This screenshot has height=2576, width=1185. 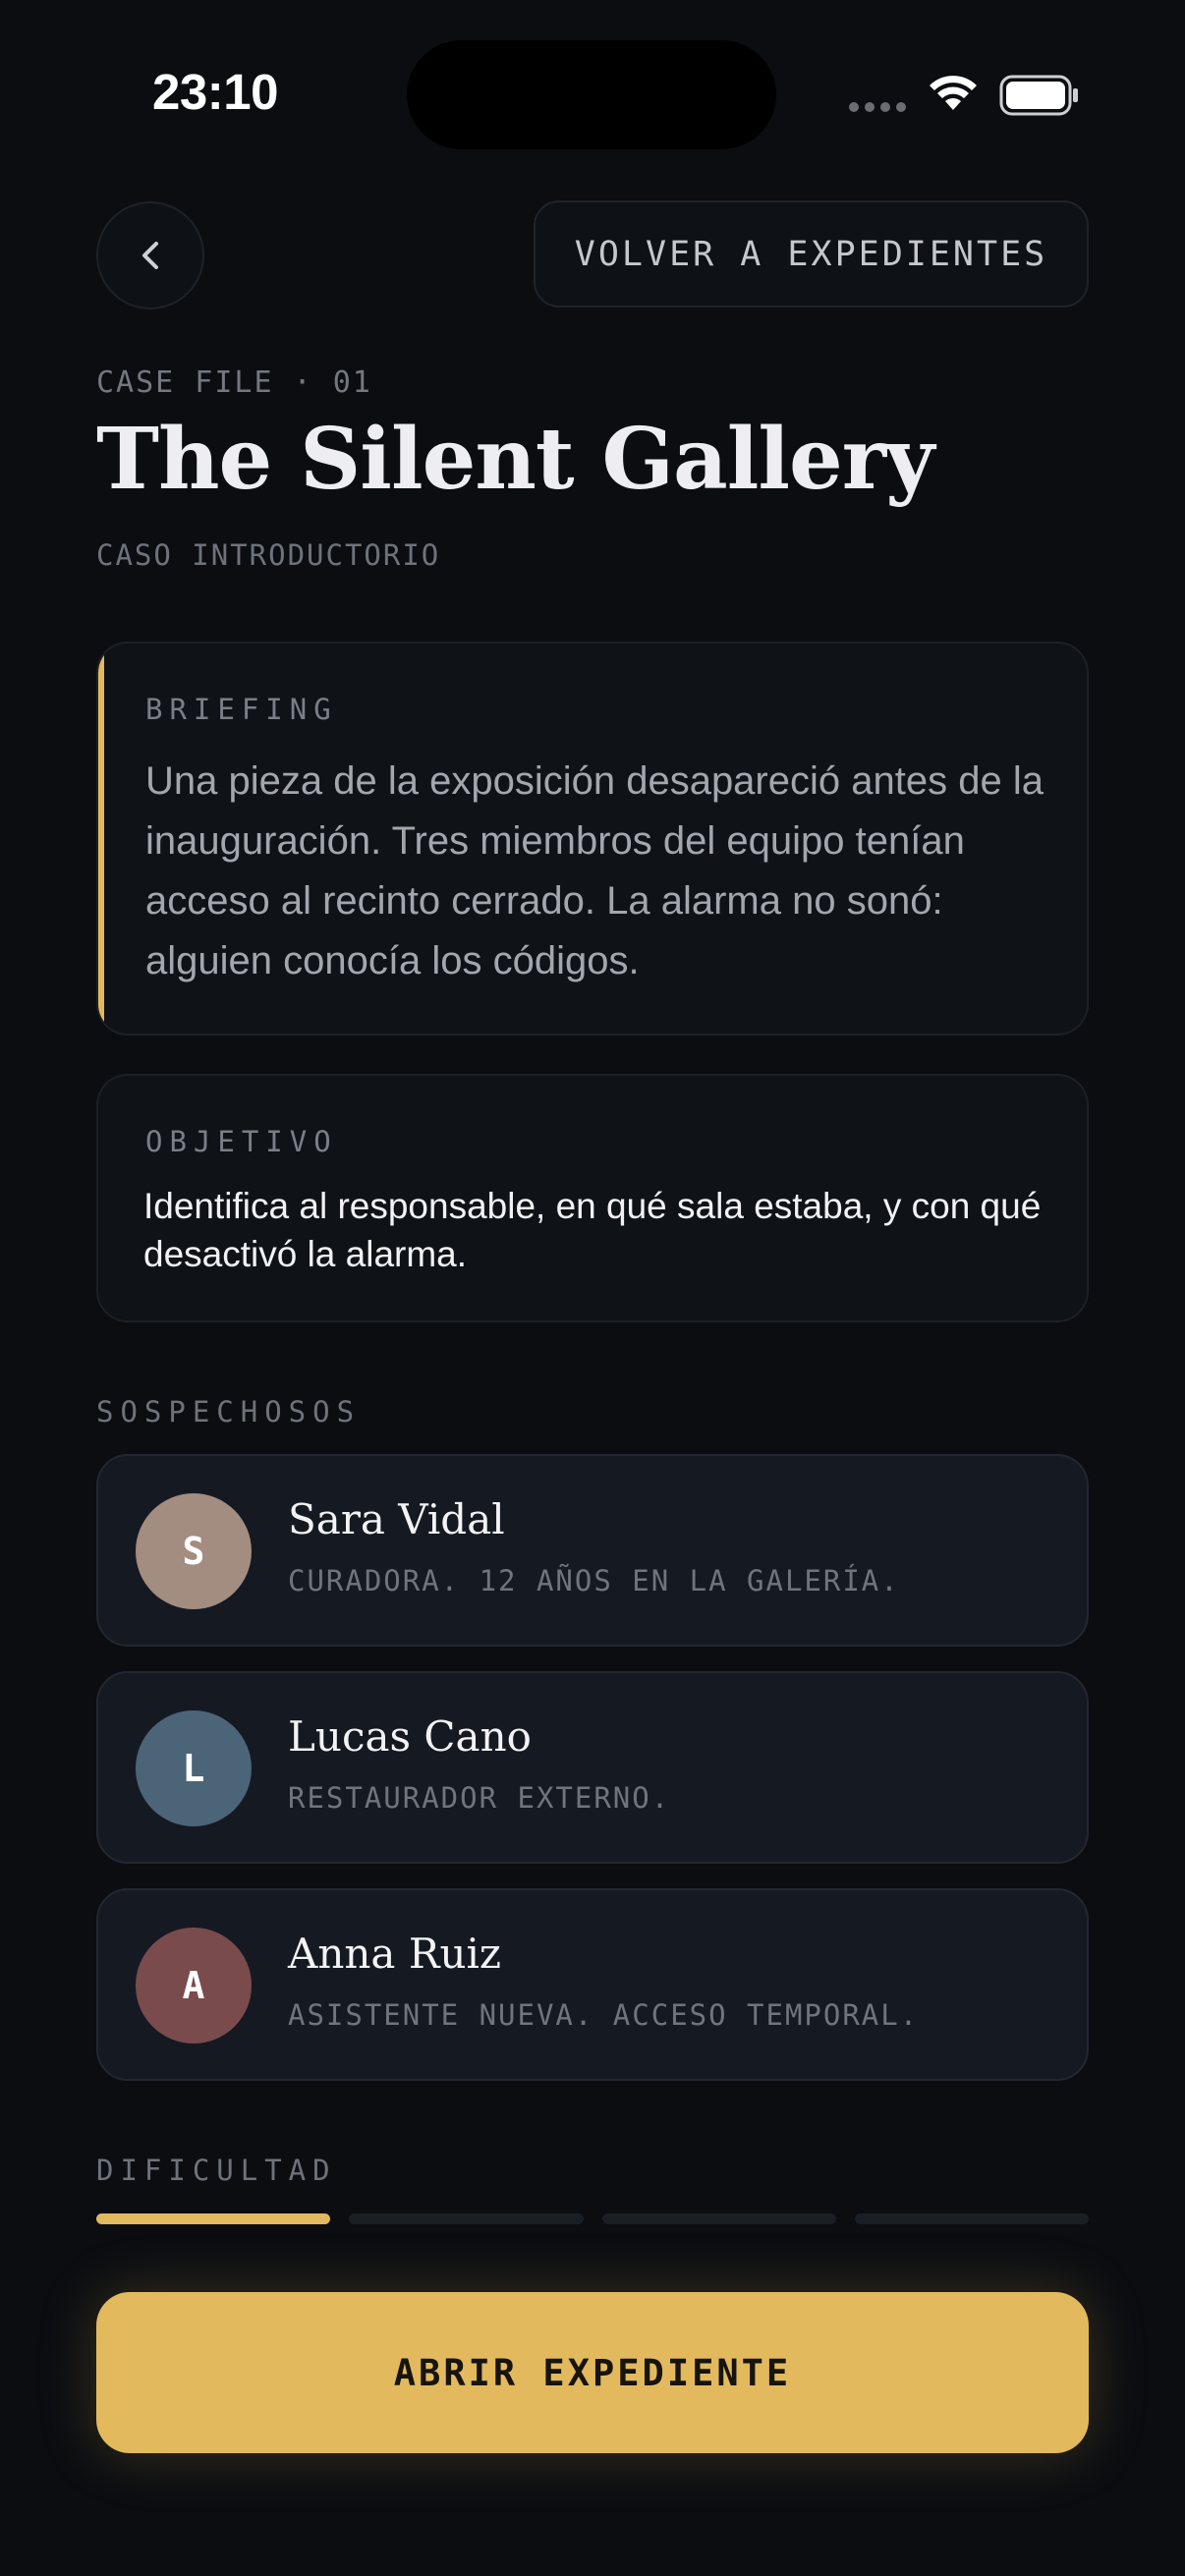 I want to click on case-file-eyebrow: CASE FILE · 01, so click(x=234, y=382).